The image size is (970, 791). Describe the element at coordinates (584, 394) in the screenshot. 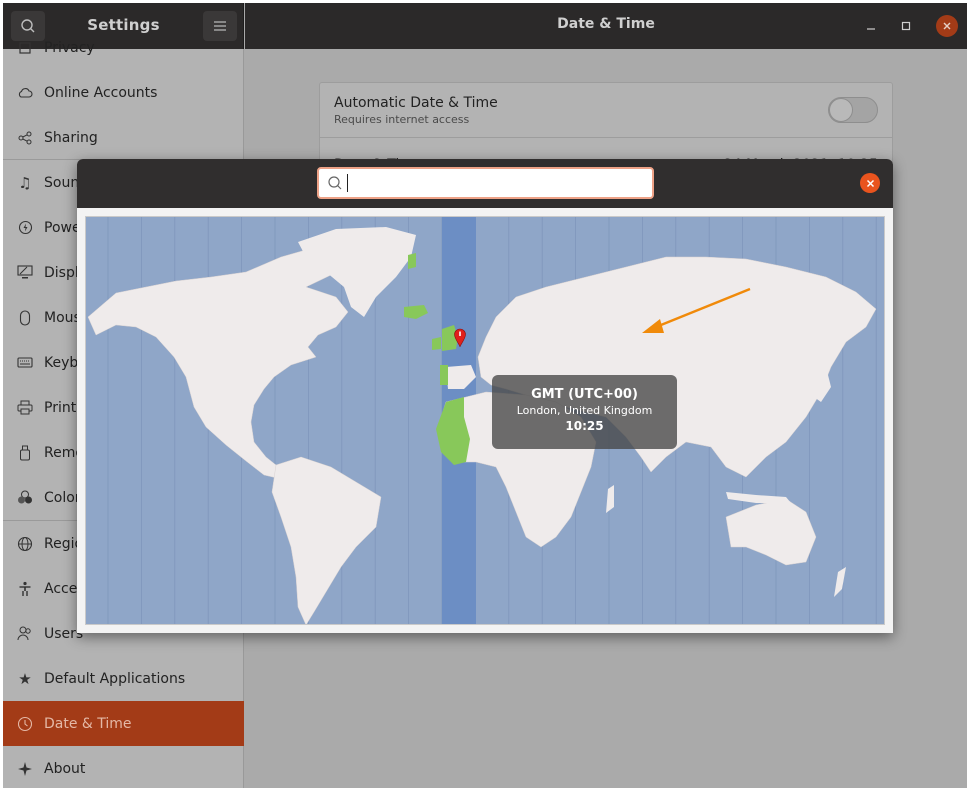

I see `timezone-name: GMT (UTC+00)` at that location.